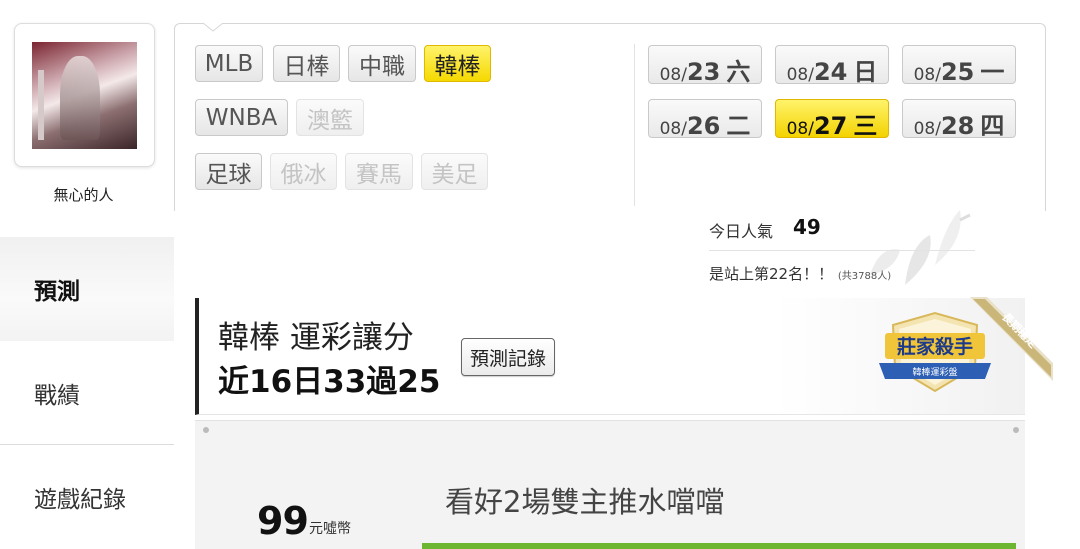 Image resolution: width=1080 pixels, height=549 pixels. I want to click on rank-text: 是站上第22名！！ (共3788人), so click(800, 273).